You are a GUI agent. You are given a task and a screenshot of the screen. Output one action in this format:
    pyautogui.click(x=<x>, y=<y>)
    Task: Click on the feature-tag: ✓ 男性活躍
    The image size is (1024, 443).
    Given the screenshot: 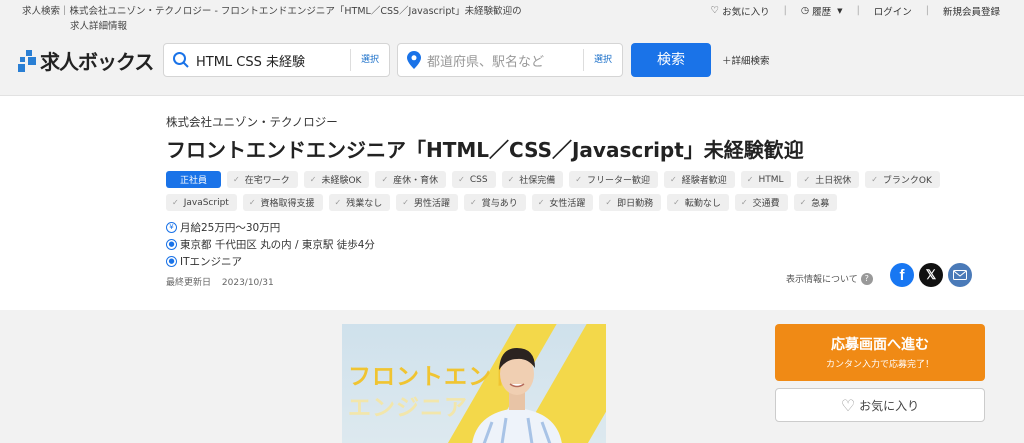 What is the action you would take?
    pyautogui.click(x=427, y=202)
    